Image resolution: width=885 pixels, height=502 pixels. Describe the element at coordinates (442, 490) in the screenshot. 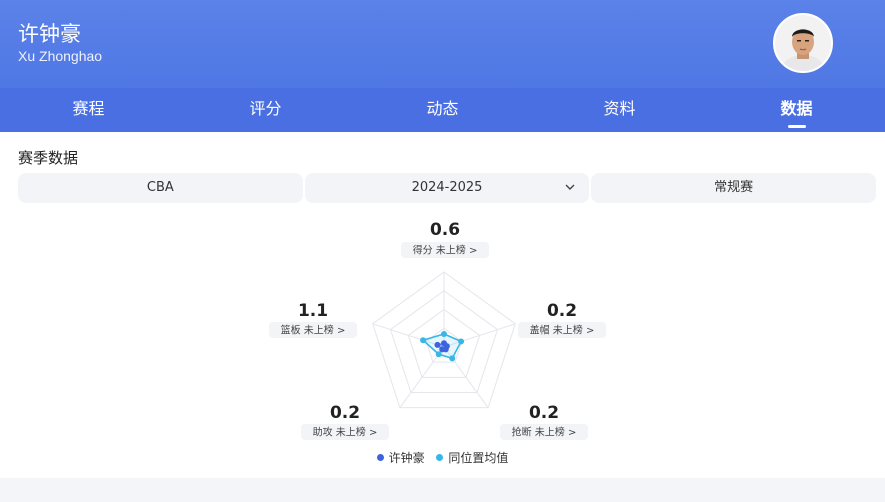

I see `bottom-divider` at that location.